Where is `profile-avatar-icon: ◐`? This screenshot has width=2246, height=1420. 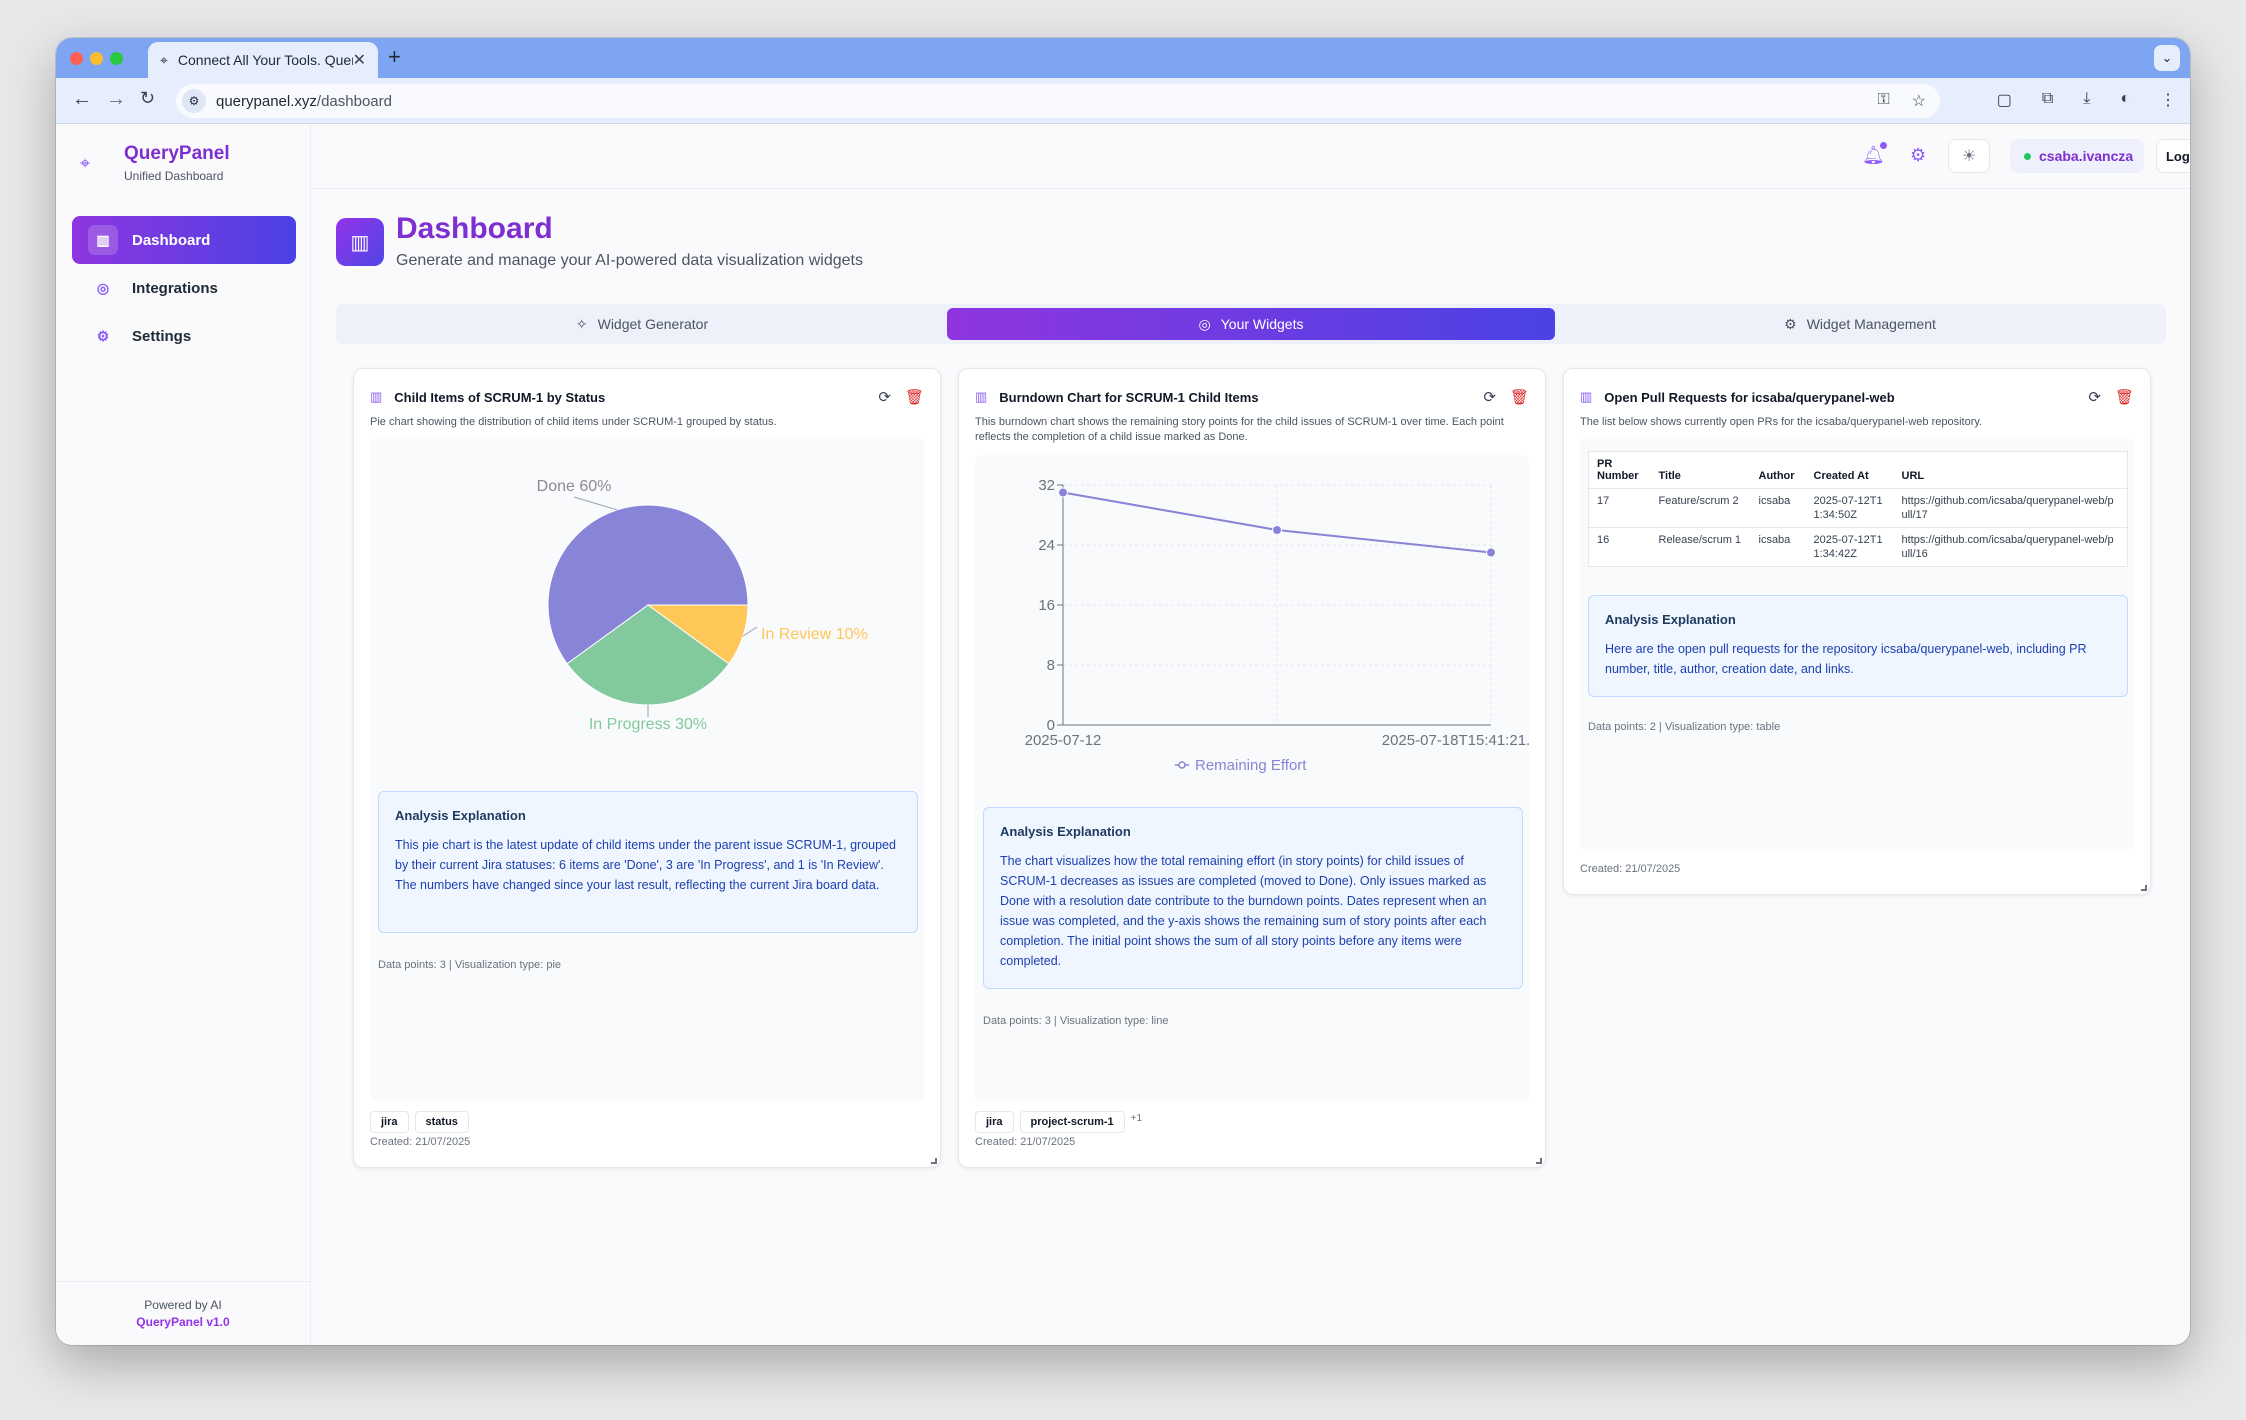 profile-avatar-icon: ◐ is located at coordinates (2125, 100).